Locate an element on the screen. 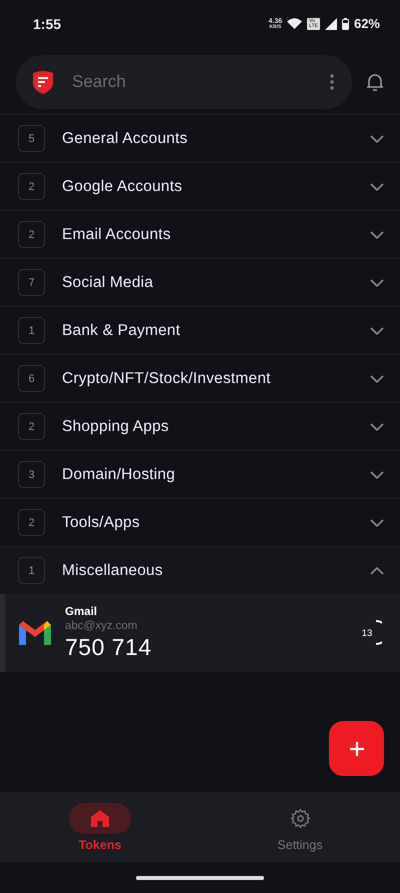 Image resolution: width=400 pixels, height=893 pixels. nav-tab: Tokens is located at coordinates (100, 827).